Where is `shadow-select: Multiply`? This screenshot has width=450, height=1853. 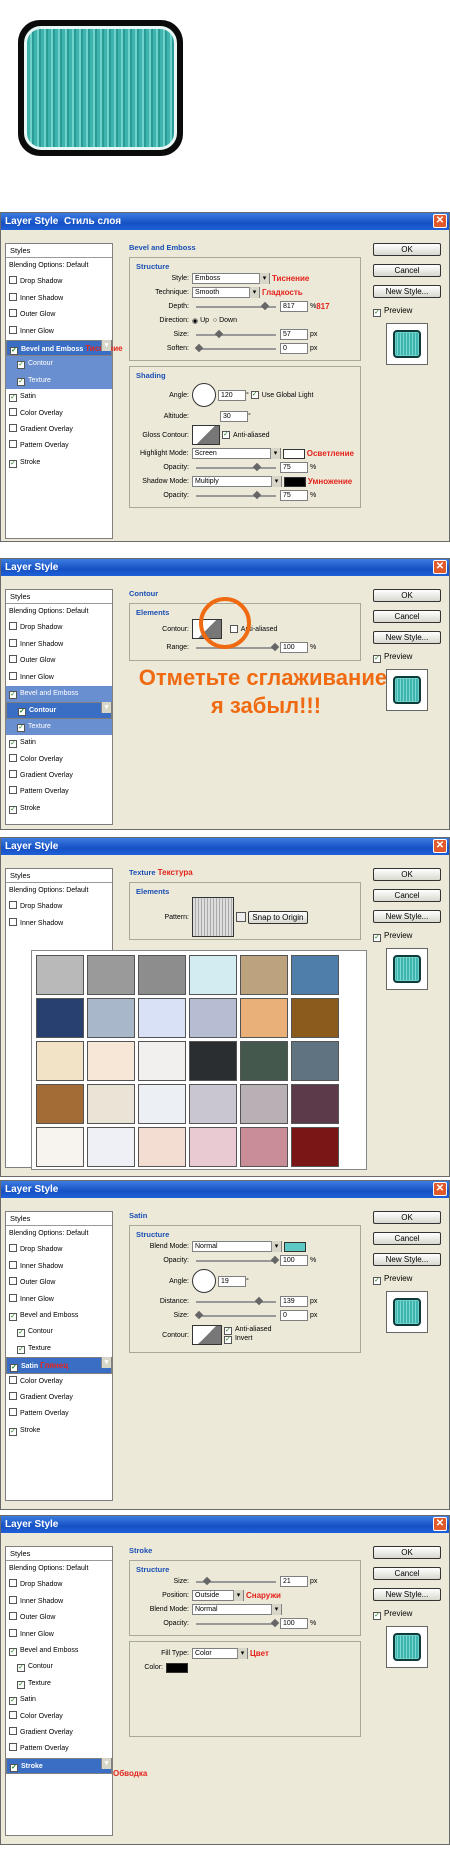 shadow-select: Multiply is located at coordinates (237, 481).